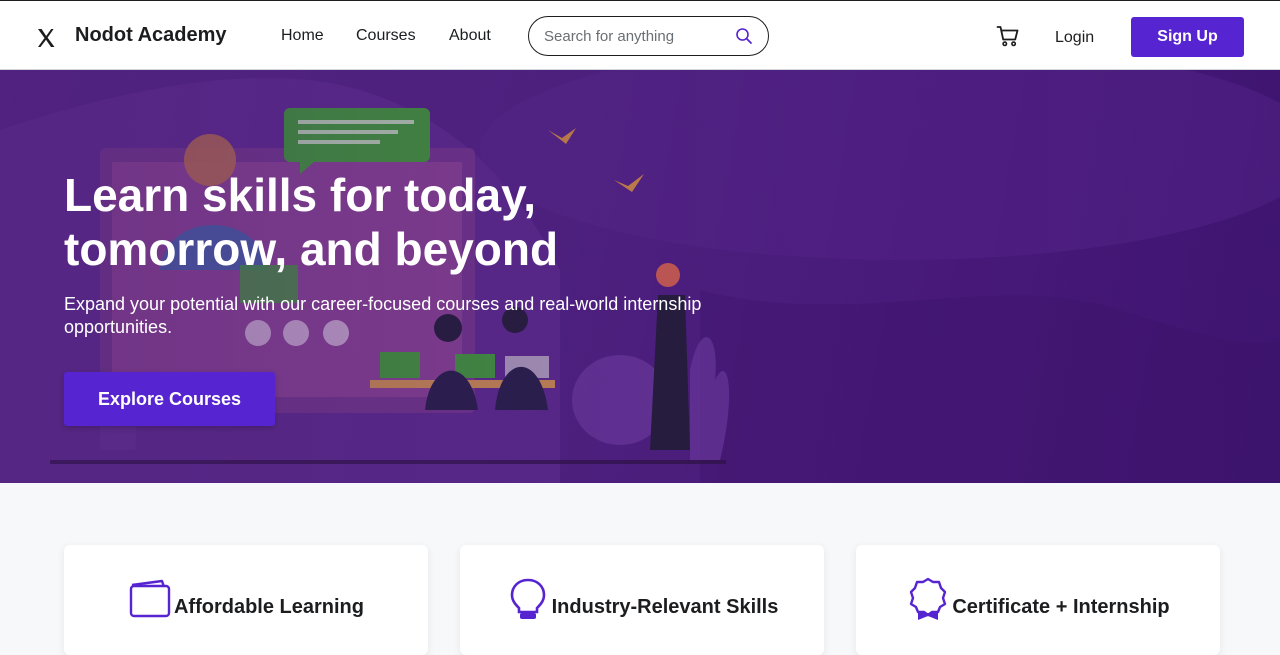 Image resolution: width=1280 pixels, height=655 pixels. What do you see at coordinates (1061, 606) in the screenshot?
I see `feature-title: Certificate + Internship` at bounding box center [1061, 606].